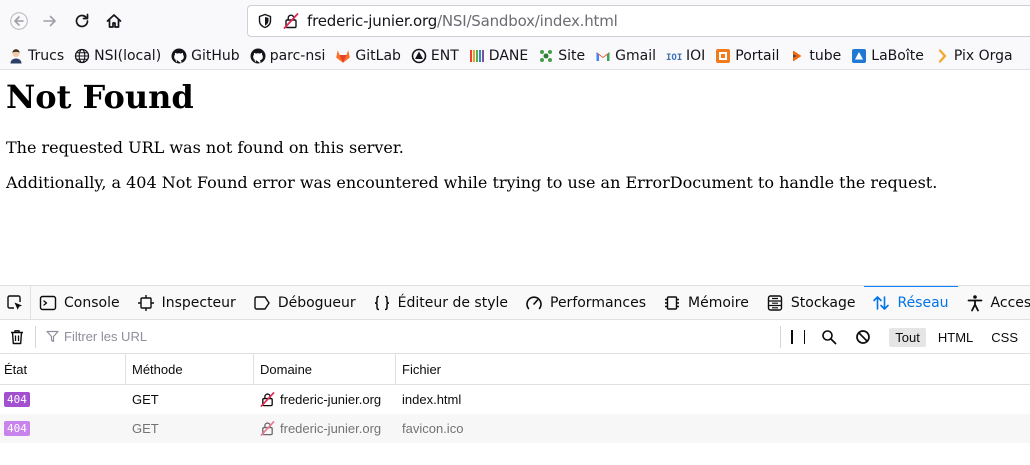  I want to click on column-status: État, so click(63, 369).